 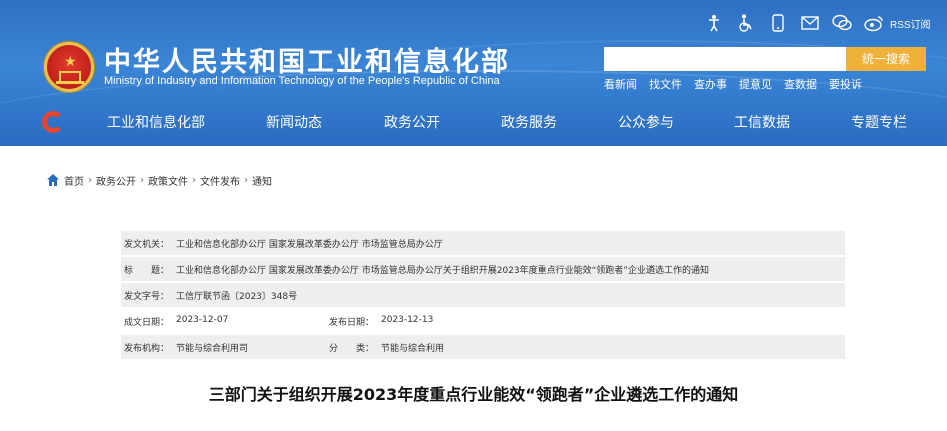 What do you see at coordinates (842, 23) in the screenshot?
I see `wechat-icon` at bounding box center [842, 23].